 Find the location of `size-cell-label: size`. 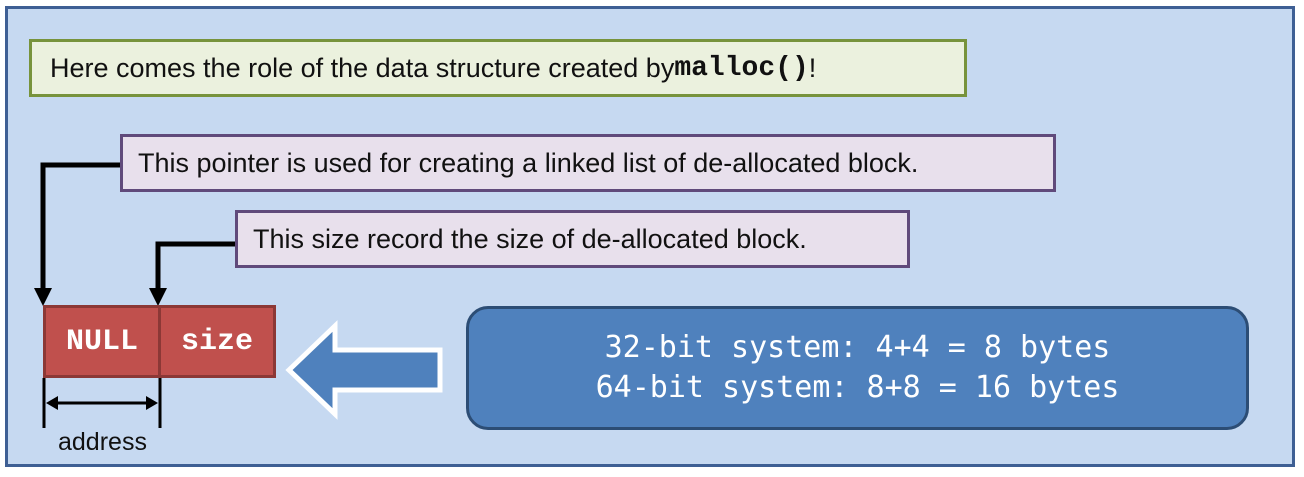

size-cell-label: size is located at coordinates (216, 341).